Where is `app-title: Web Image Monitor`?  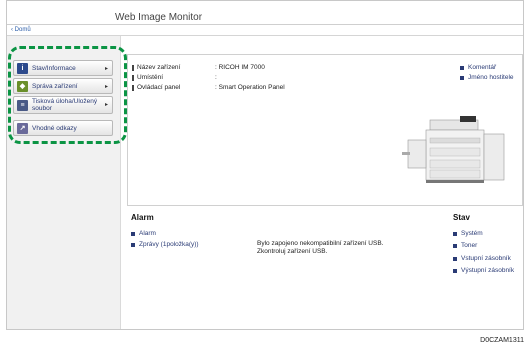 app-title: Web Image Monitor is located at coordinates (159, 17).